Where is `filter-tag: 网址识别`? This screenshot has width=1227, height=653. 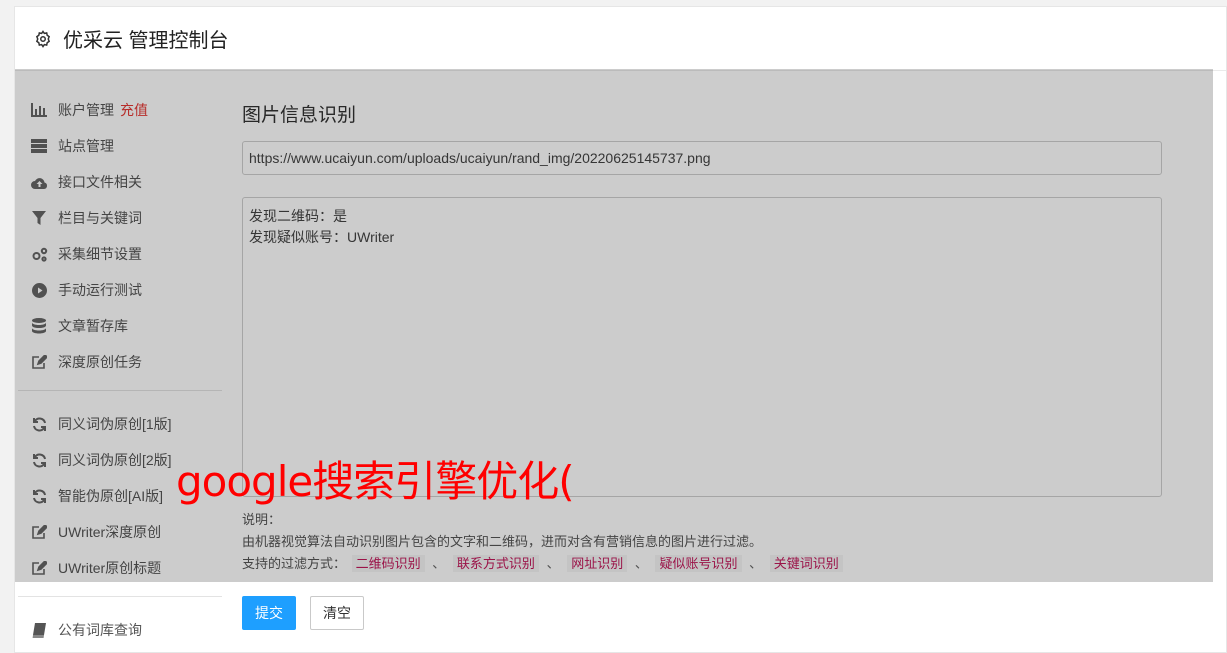 filter-tag: 网址识别 is located at coordinates (597, 563).